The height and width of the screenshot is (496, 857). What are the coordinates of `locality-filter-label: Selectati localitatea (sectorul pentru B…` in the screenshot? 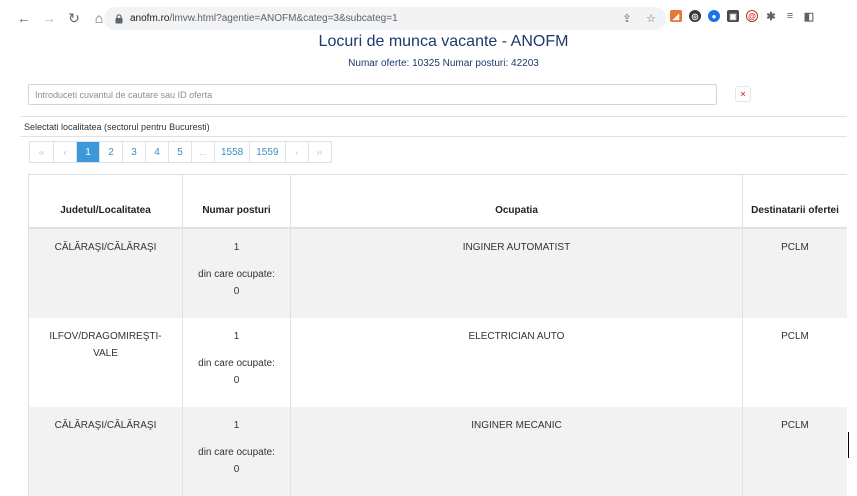 It's located at (117, 127).